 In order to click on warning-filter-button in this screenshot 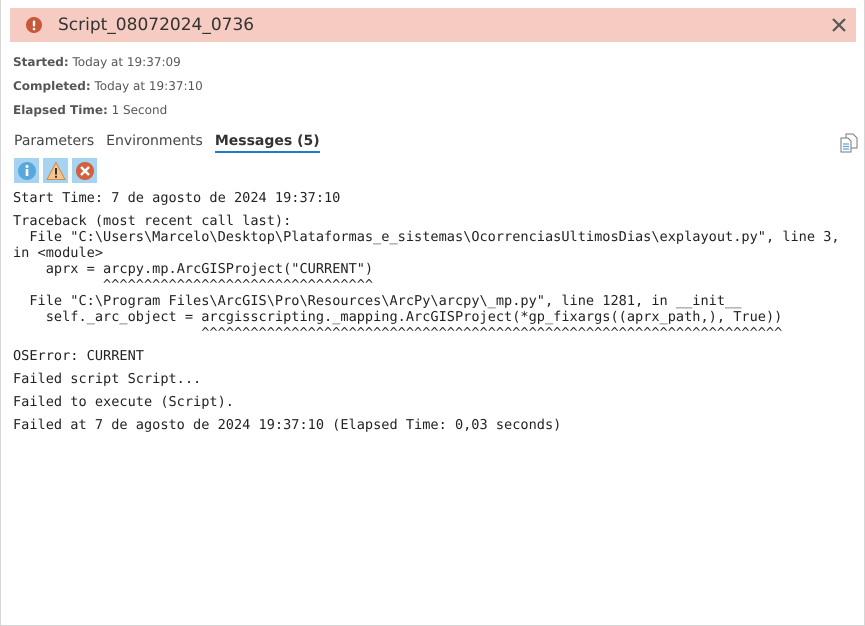, I will do `click(55, 170)`.